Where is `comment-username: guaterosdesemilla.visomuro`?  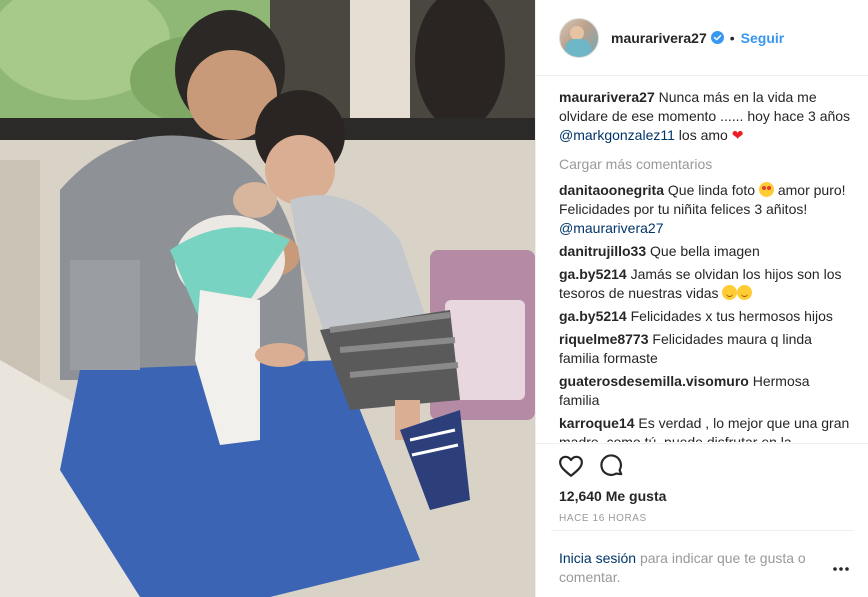
comment-username: guaterosdesemilla.visomuro is located at coordinates (654, 381).